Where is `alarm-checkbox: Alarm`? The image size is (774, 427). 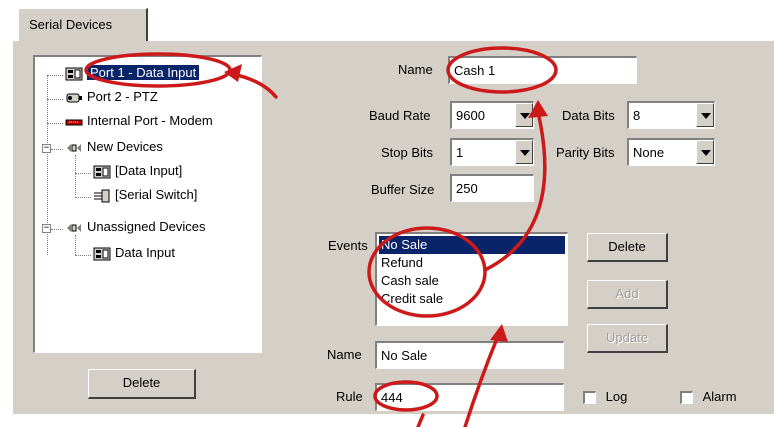 alarm-checkbox: Alarm is located at coordinates (708, 397).